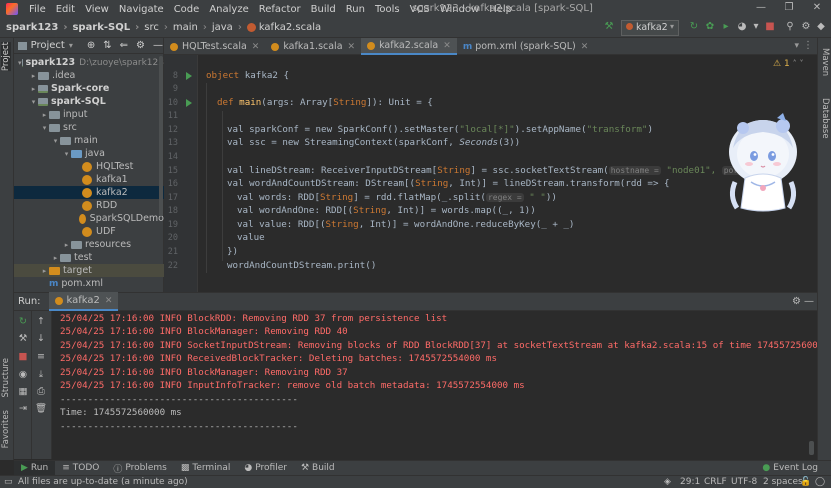  Describe the element at coordinates (89, 62) in the screenshot. I see `tree-item-spark123: ▾ spark123 D:\zuoye\spark123` at that location.